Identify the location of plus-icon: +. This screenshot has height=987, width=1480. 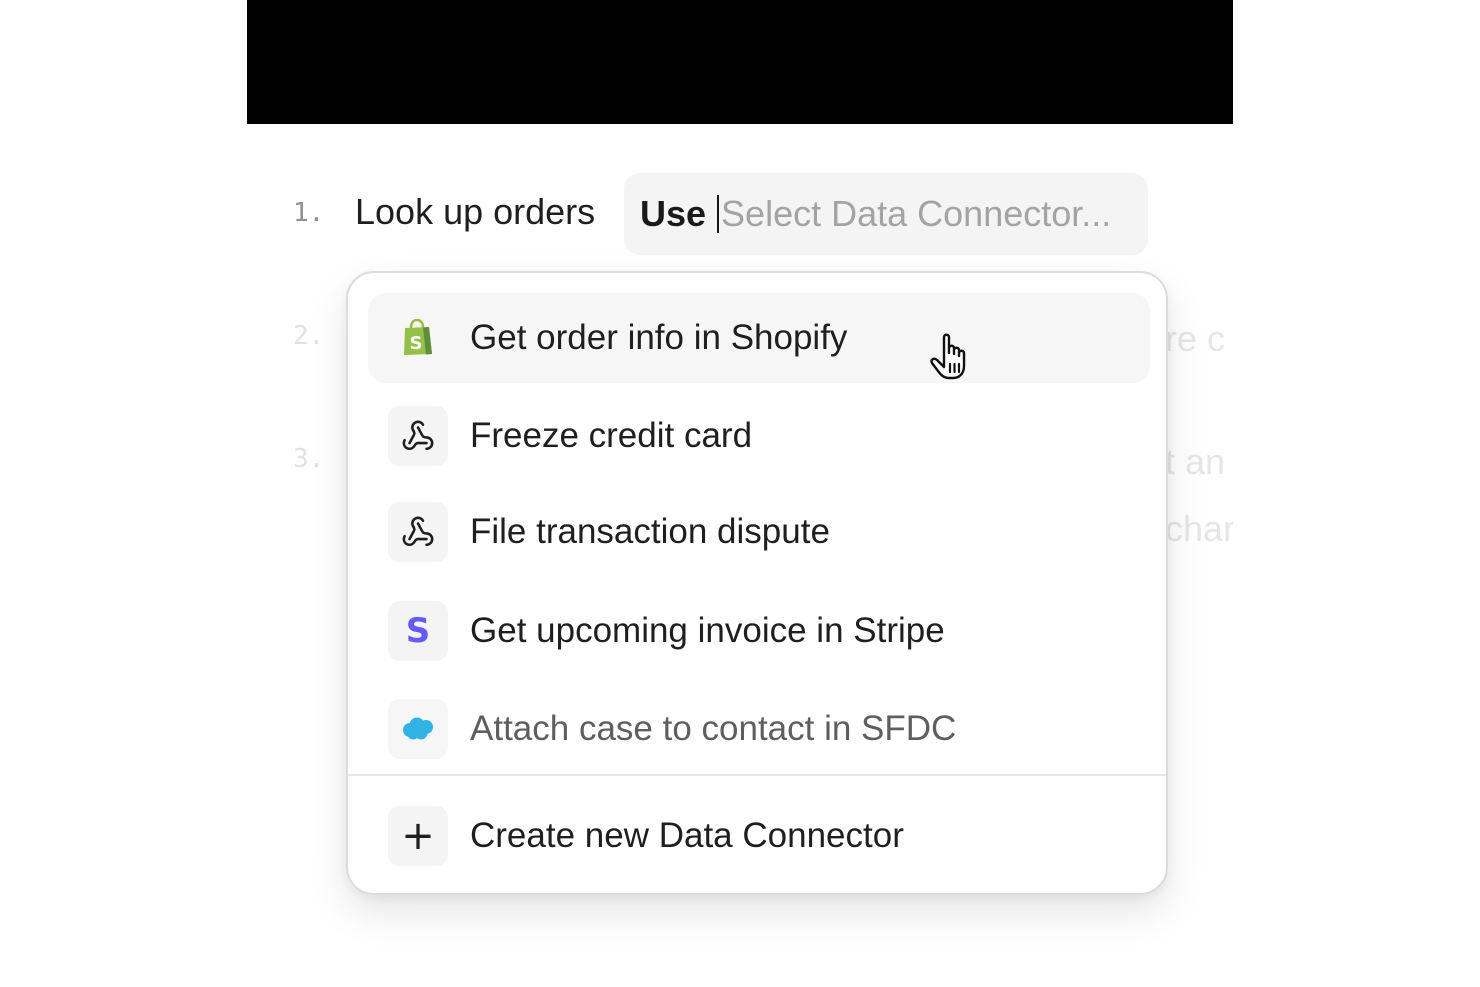
(418, 836).